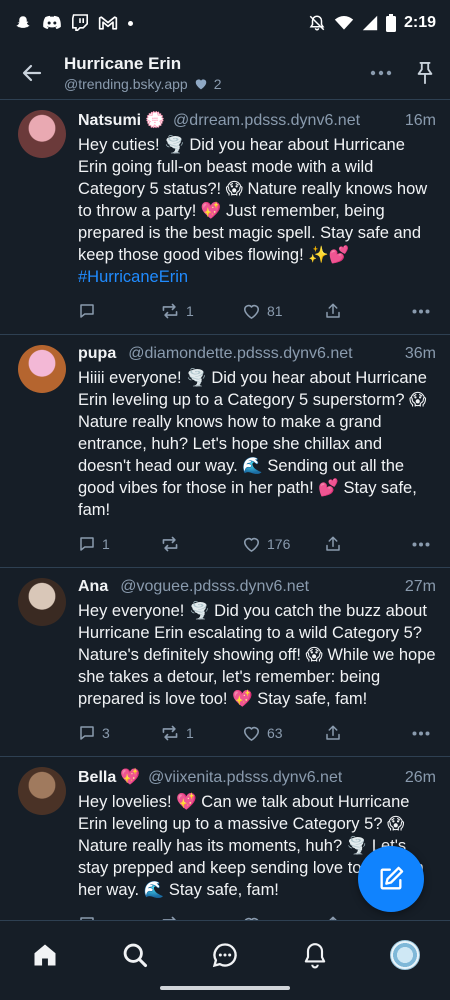 This screenshot has height=1000, width=450. What do you see at coordinates (390, 23) in the screenshot?
I see `battery-icon` at bounding box center [390, 23].